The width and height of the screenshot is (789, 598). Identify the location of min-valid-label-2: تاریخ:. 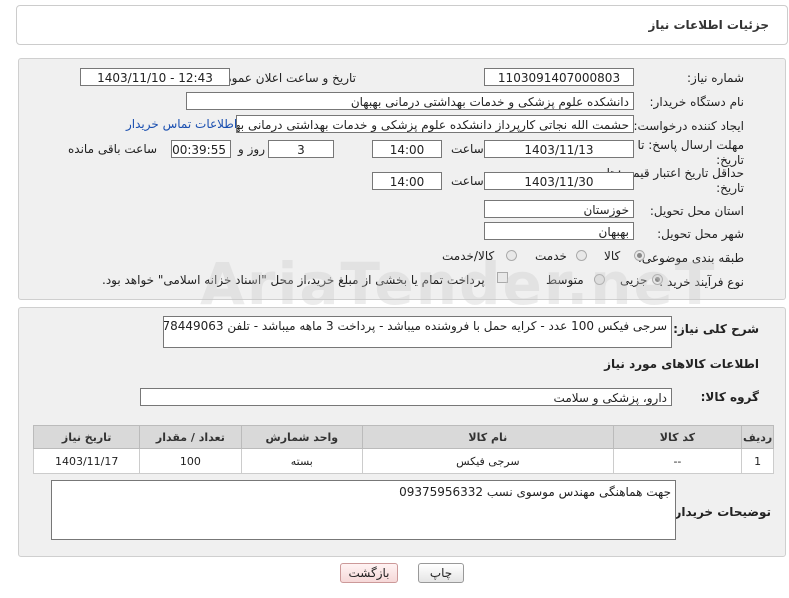
(730, 188).